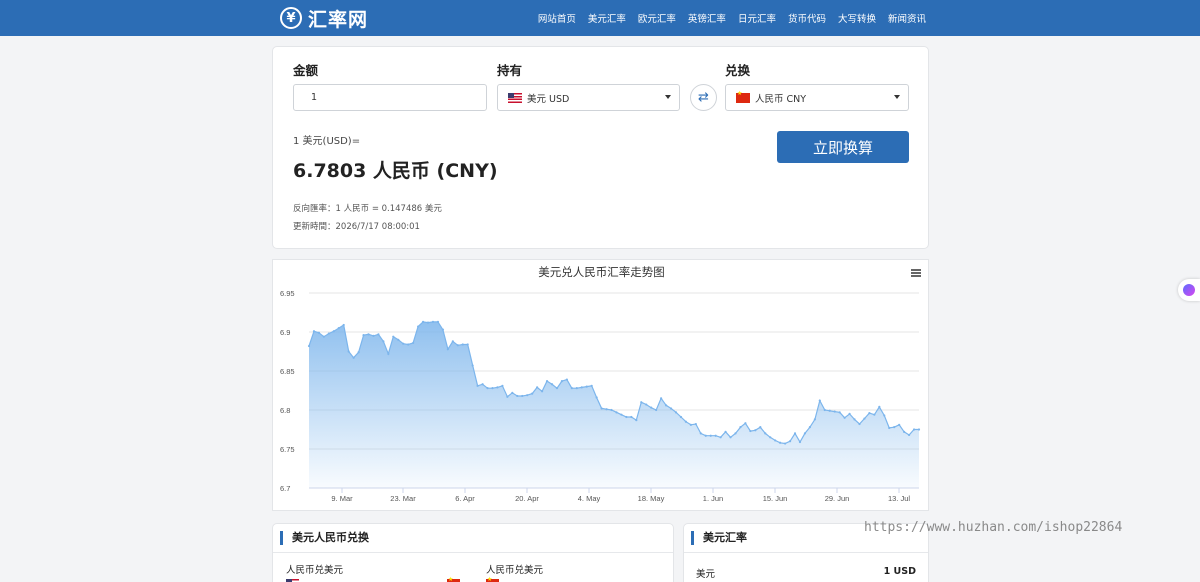 This screenshot has width=1200, height=582. I want to click on nav-jpy-rate: 日元汇率, so click(757, 18).